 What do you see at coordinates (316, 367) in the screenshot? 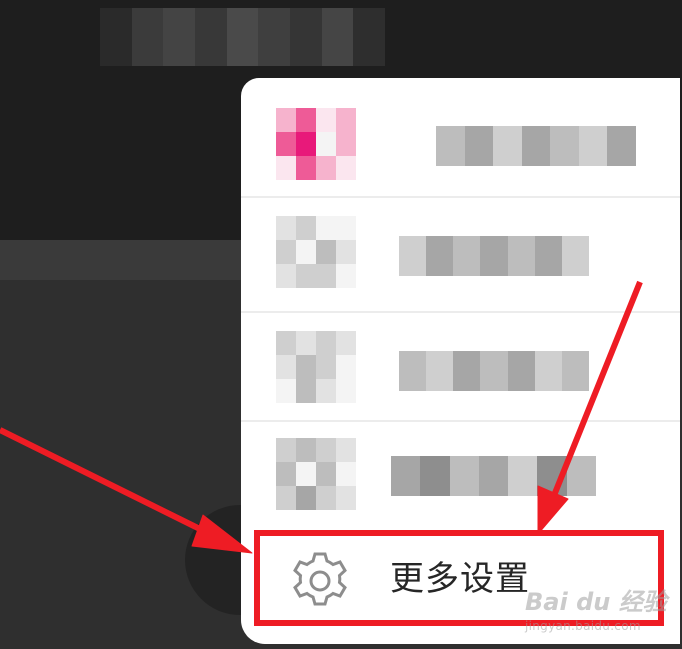
I see `blurred-monitor-icon` at bounding box center [316, 367].